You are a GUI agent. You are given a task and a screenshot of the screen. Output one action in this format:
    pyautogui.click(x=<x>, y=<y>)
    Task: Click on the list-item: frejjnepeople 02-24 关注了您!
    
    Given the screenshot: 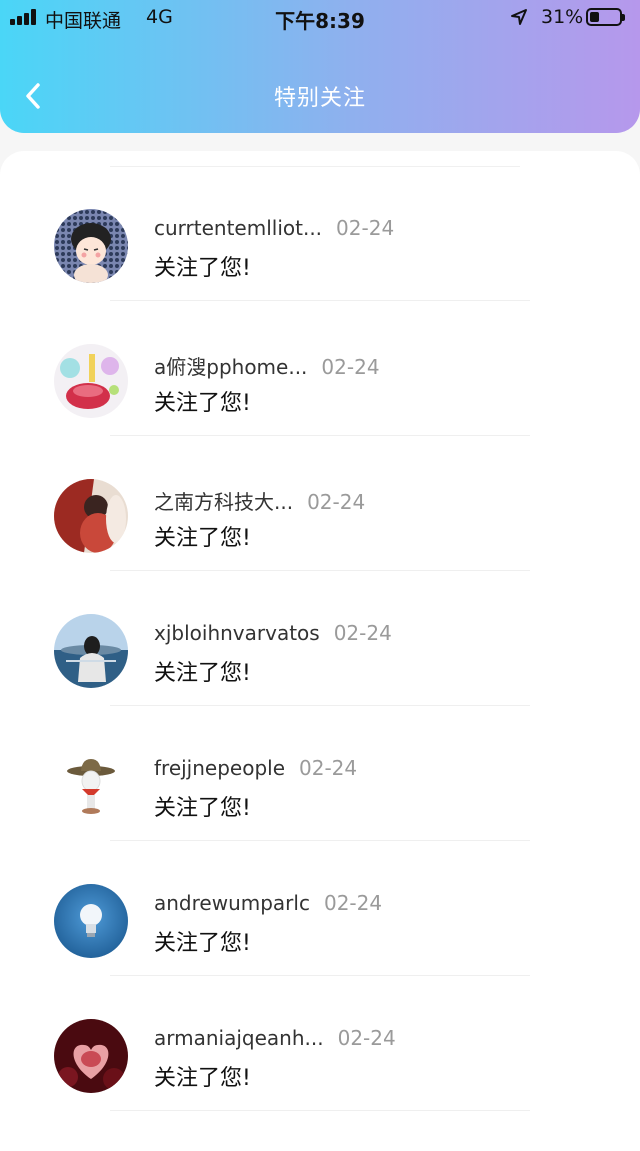 What is the action you would take?
    pyautogui.click(x=320, y=773)
    